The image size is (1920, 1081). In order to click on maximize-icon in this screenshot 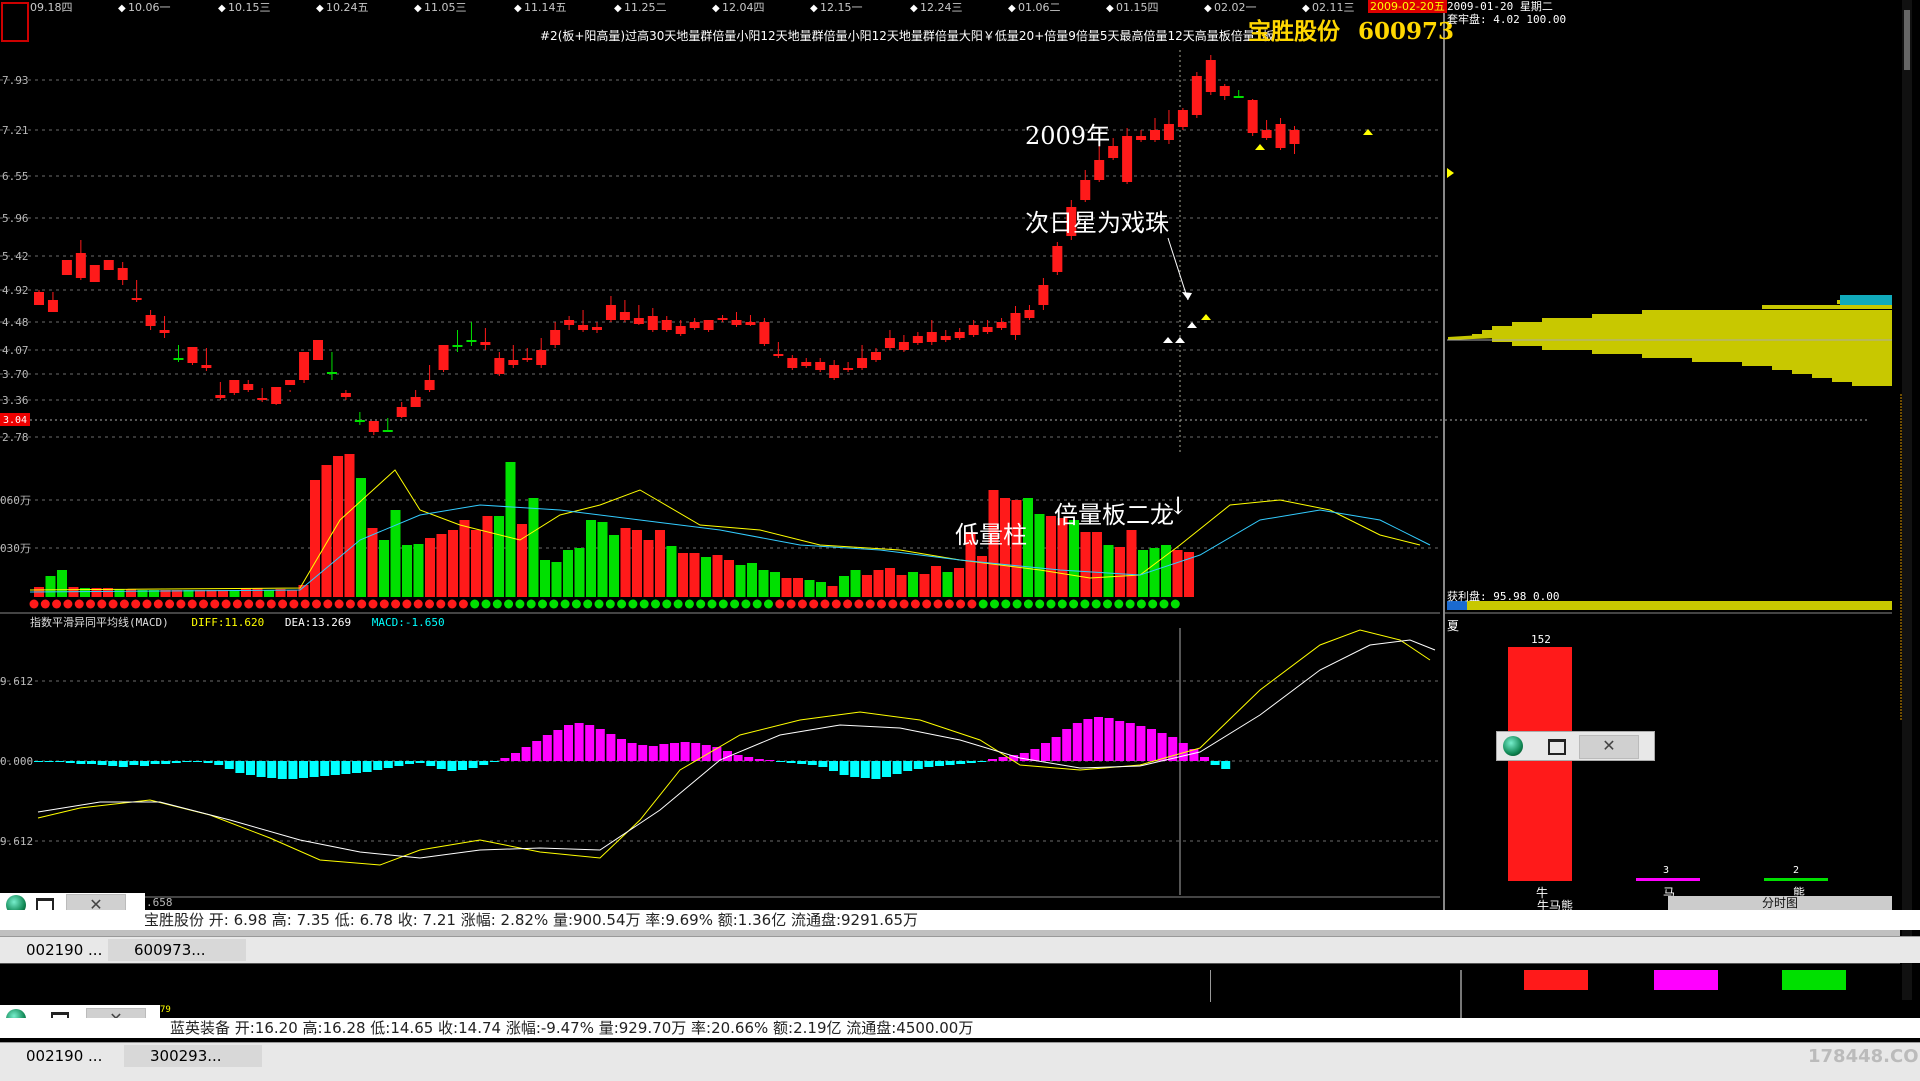, I will do `click(1557, 747)`.